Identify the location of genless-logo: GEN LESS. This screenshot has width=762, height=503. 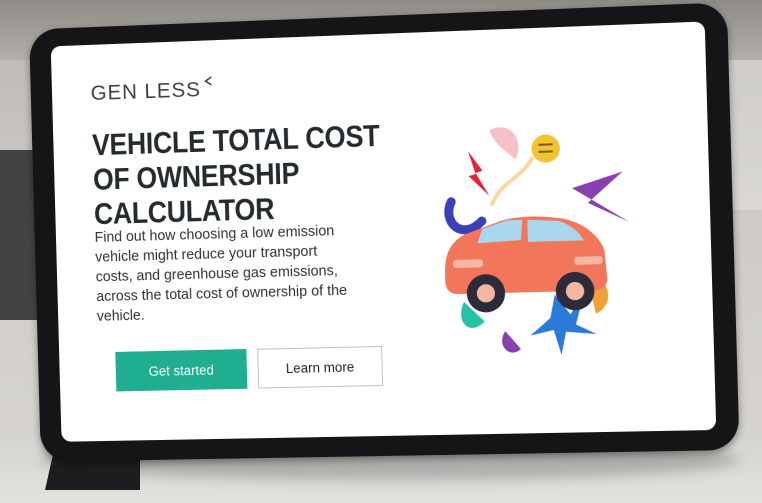
(151, 92).